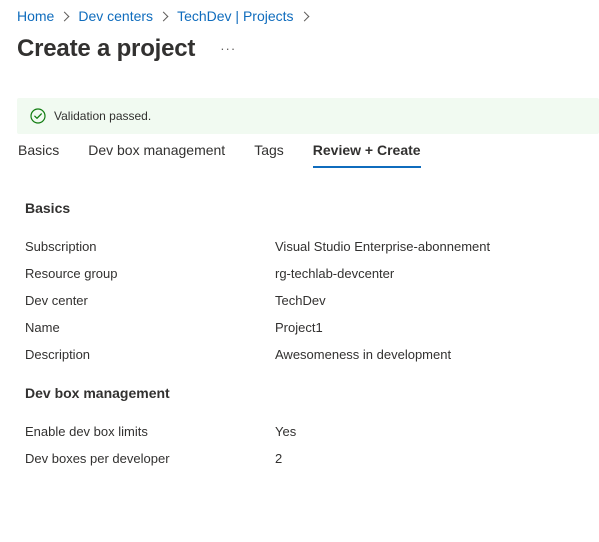 This screenshot has width=599, height=542. I want to click on summary-value: Project1, so click(299, 327).